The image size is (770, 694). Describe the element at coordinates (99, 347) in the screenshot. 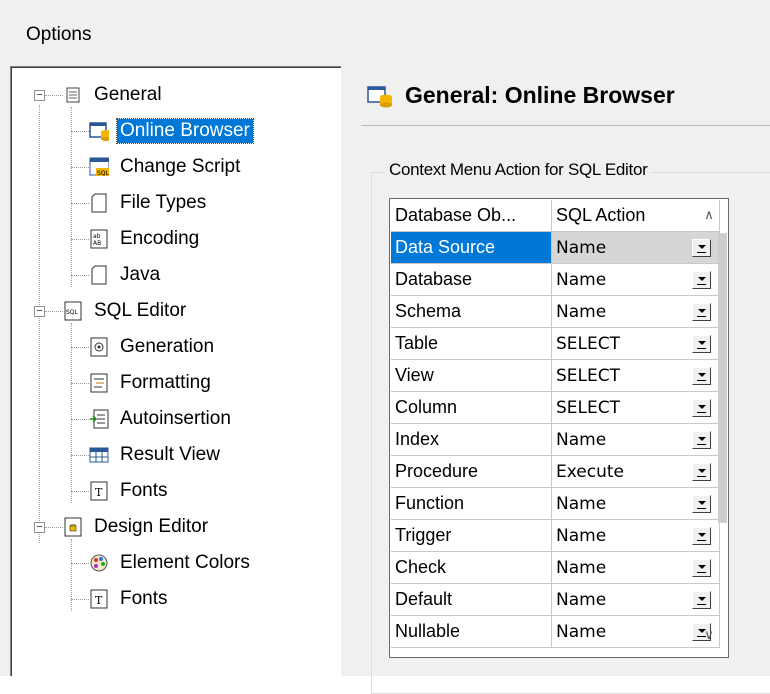

I see `generation-icon` at that location.